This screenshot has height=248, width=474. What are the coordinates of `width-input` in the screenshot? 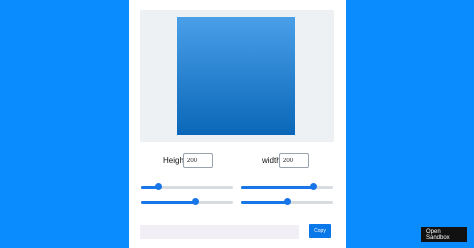 It's located at (294, 160).